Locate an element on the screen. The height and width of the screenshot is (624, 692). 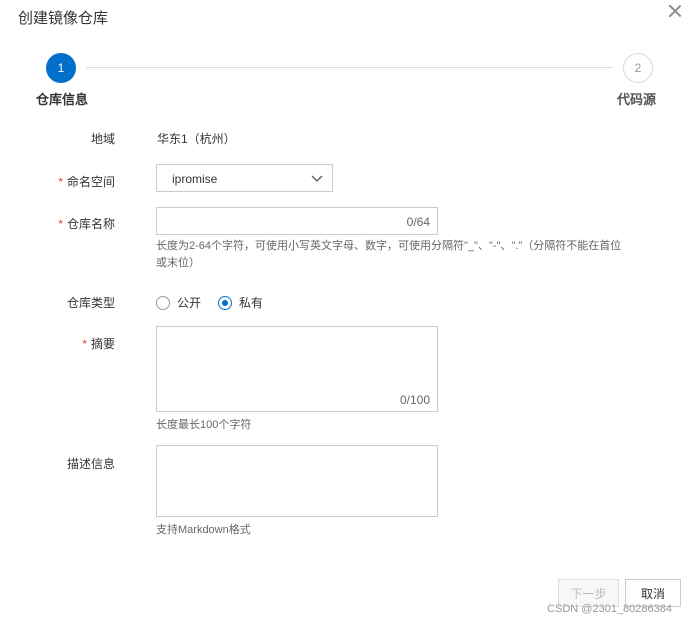
radio-circle-icon is located at coordinates (163, 302).